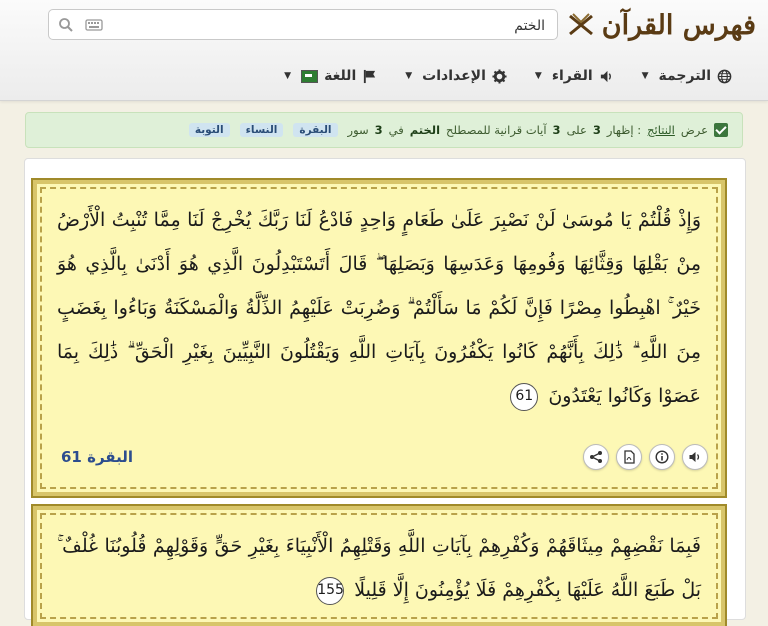 This screenshot has height=626, width=768. What do you see at coordinates (66, 25) in the screenshot?
I see `search-icon` at bounding box center [66, 25].